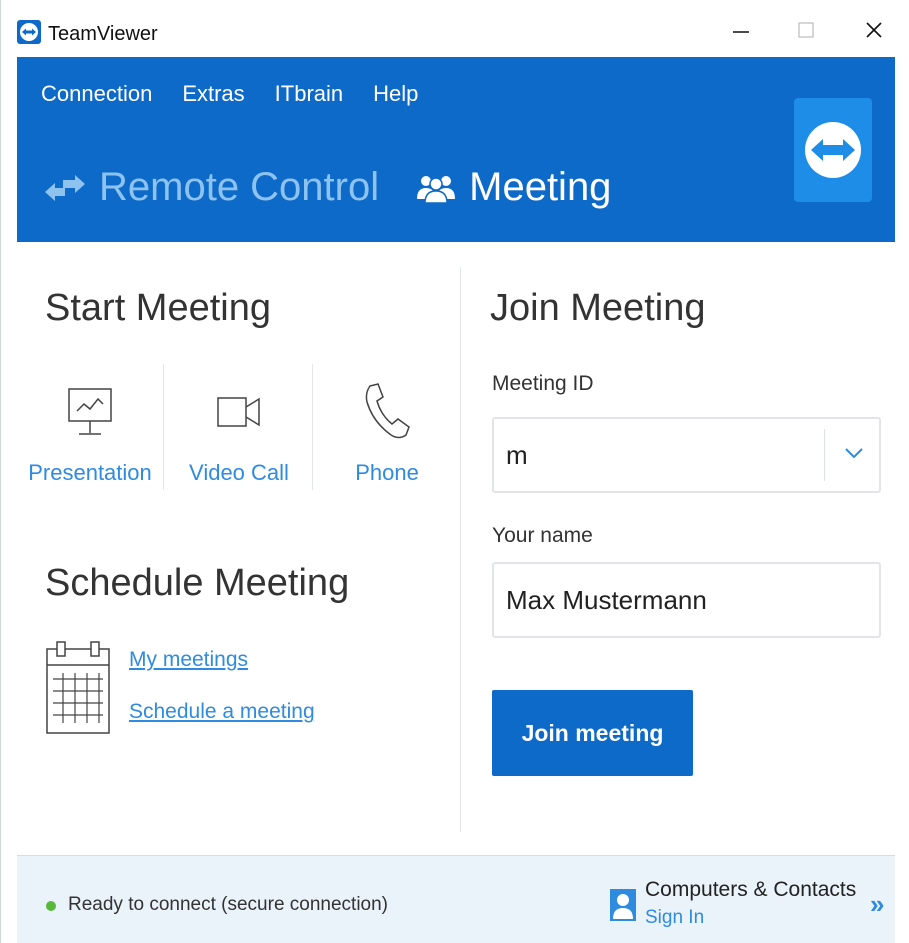 This screenshot has height=943, width=909. Describe the element at coordinates (517, 454) in the screenshot. I see `meeting-id-value: m` at that location.